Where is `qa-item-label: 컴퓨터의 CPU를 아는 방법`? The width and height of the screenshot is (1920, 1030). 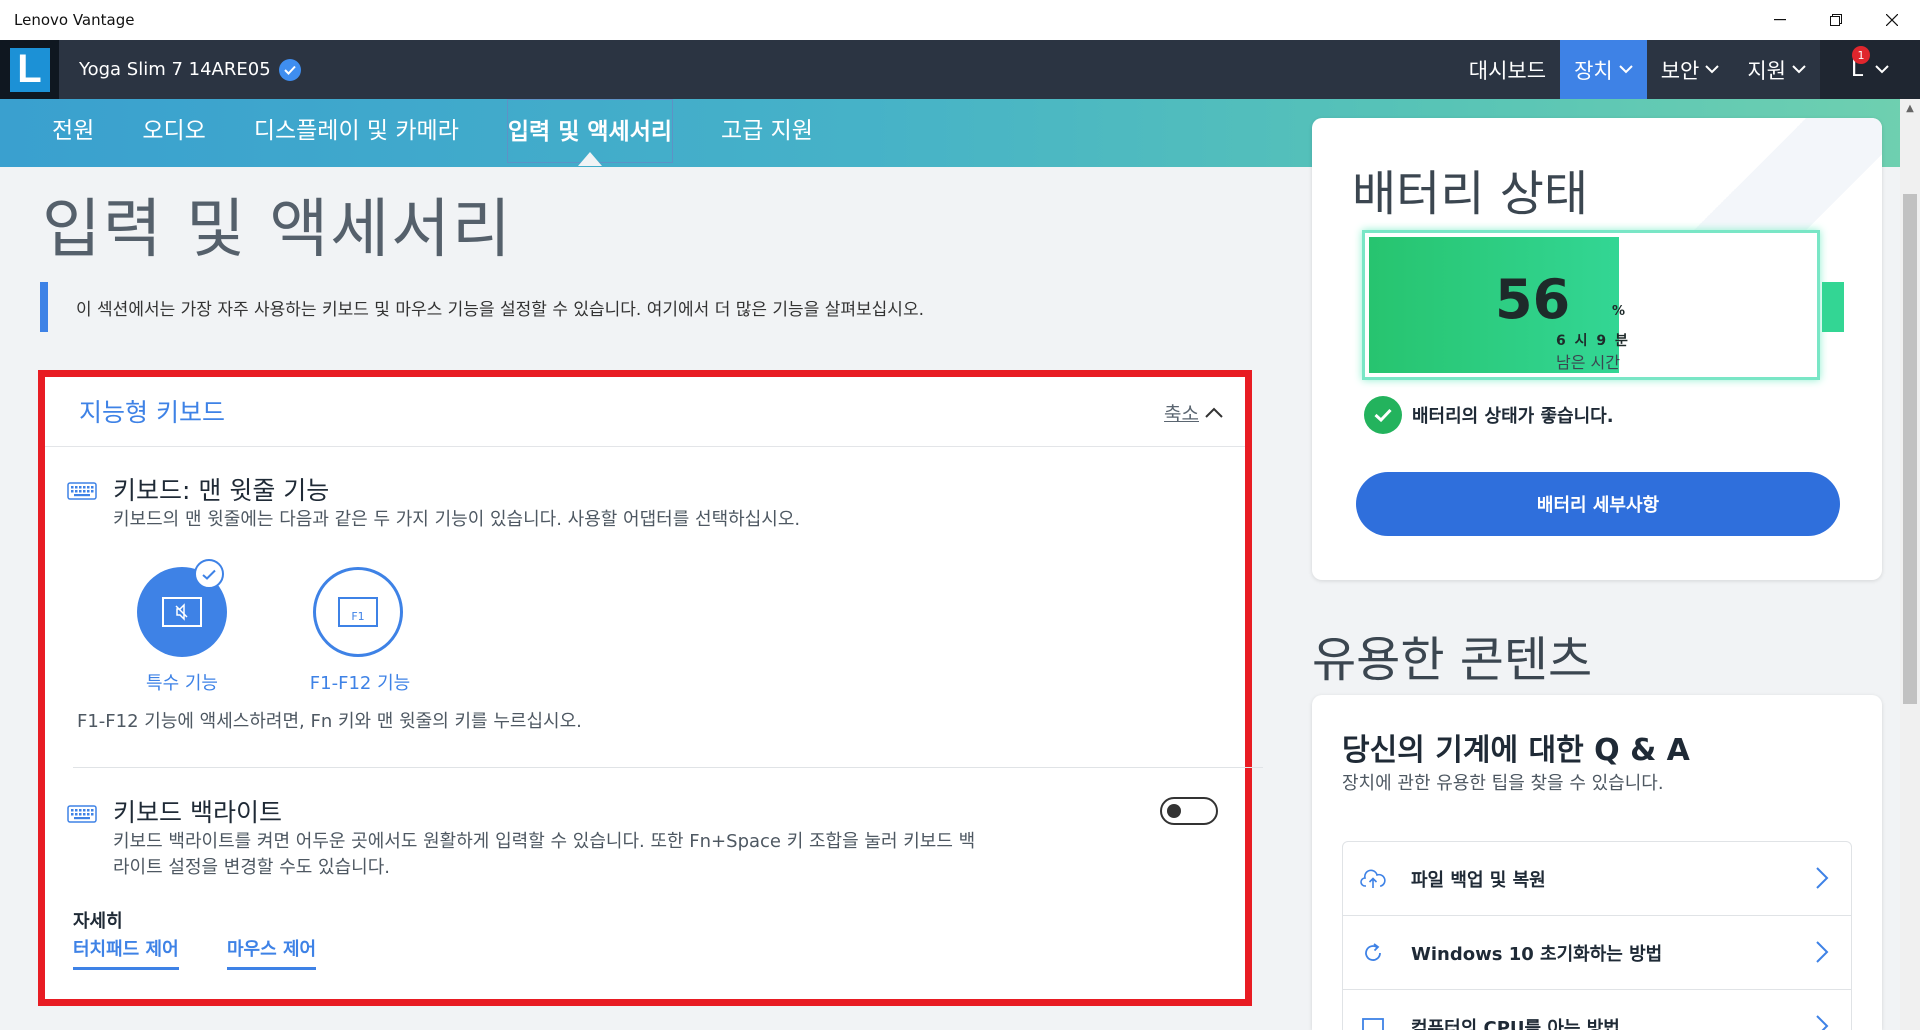
qa-item-label: 컴퓨터의 CPU를 아는 방법 is located at coordinates (1515, 1023).